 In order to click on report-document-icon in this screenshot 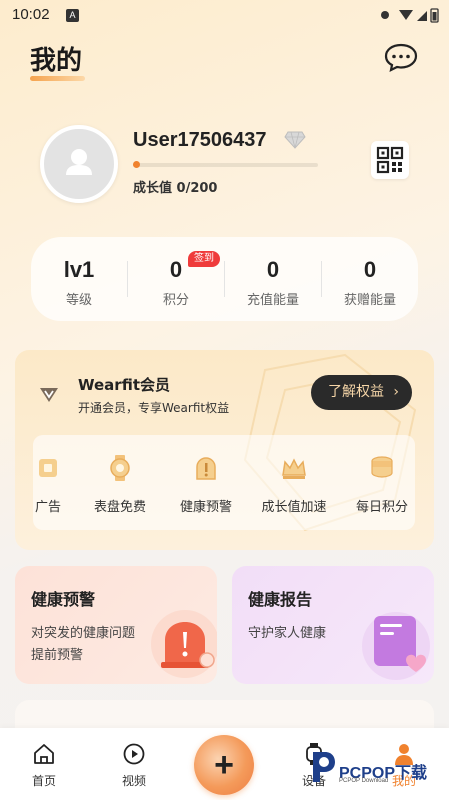, I will do `click(396, 646)`.